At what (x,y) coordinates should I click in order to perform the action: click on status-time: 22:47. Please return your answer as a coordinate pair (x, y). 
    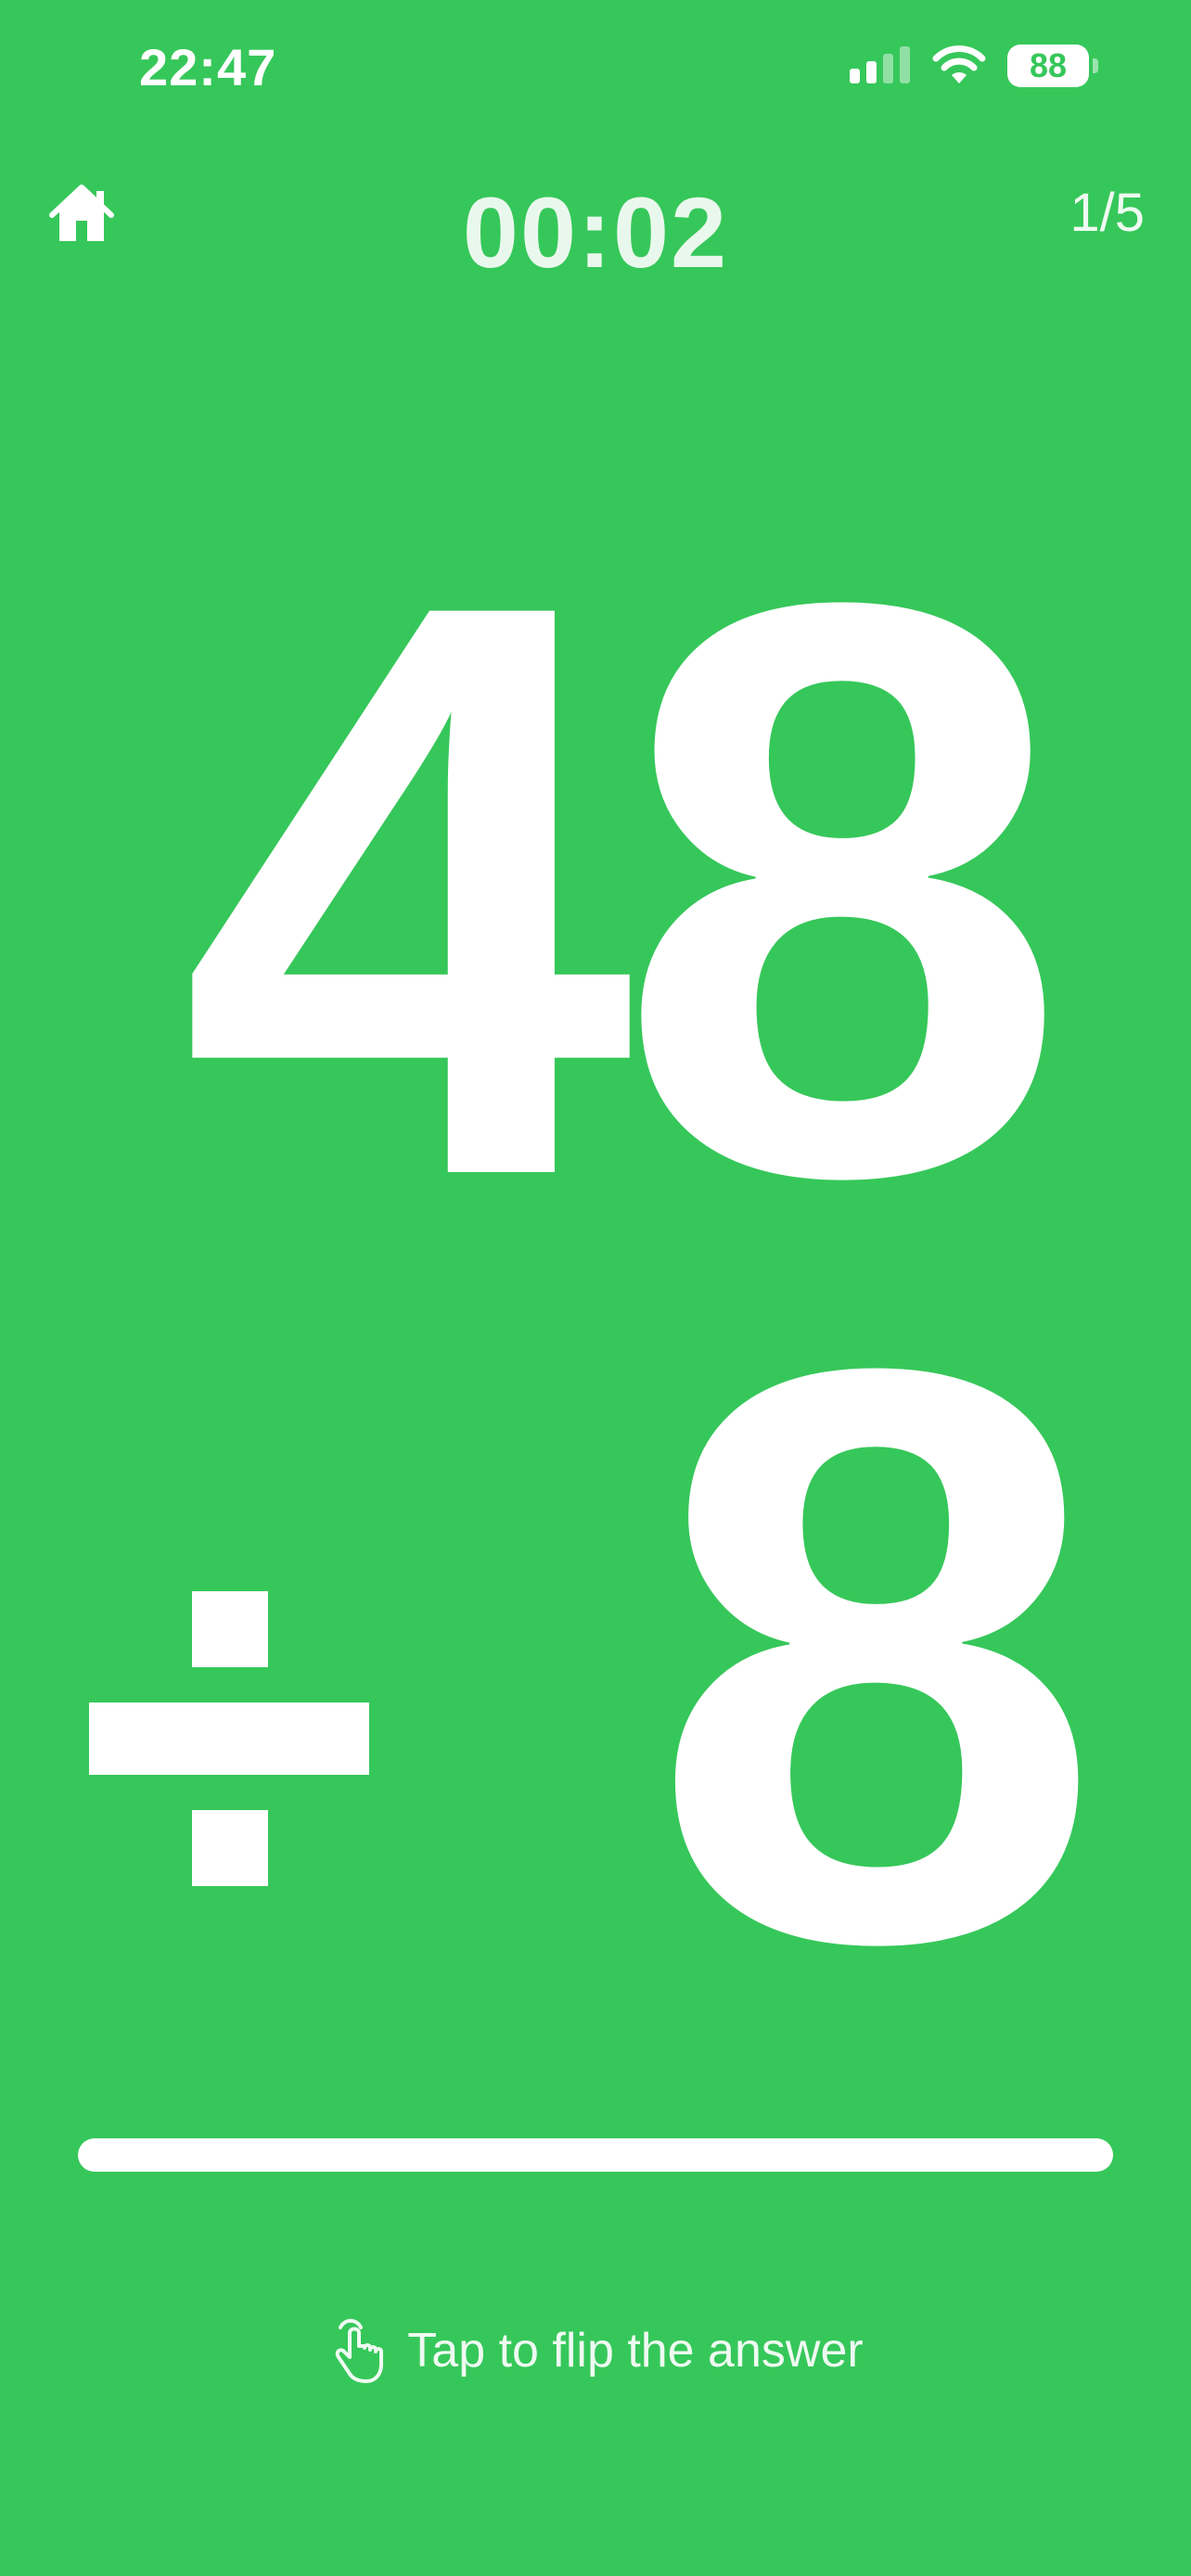
    Looking at the image, I should click on (208, 67).